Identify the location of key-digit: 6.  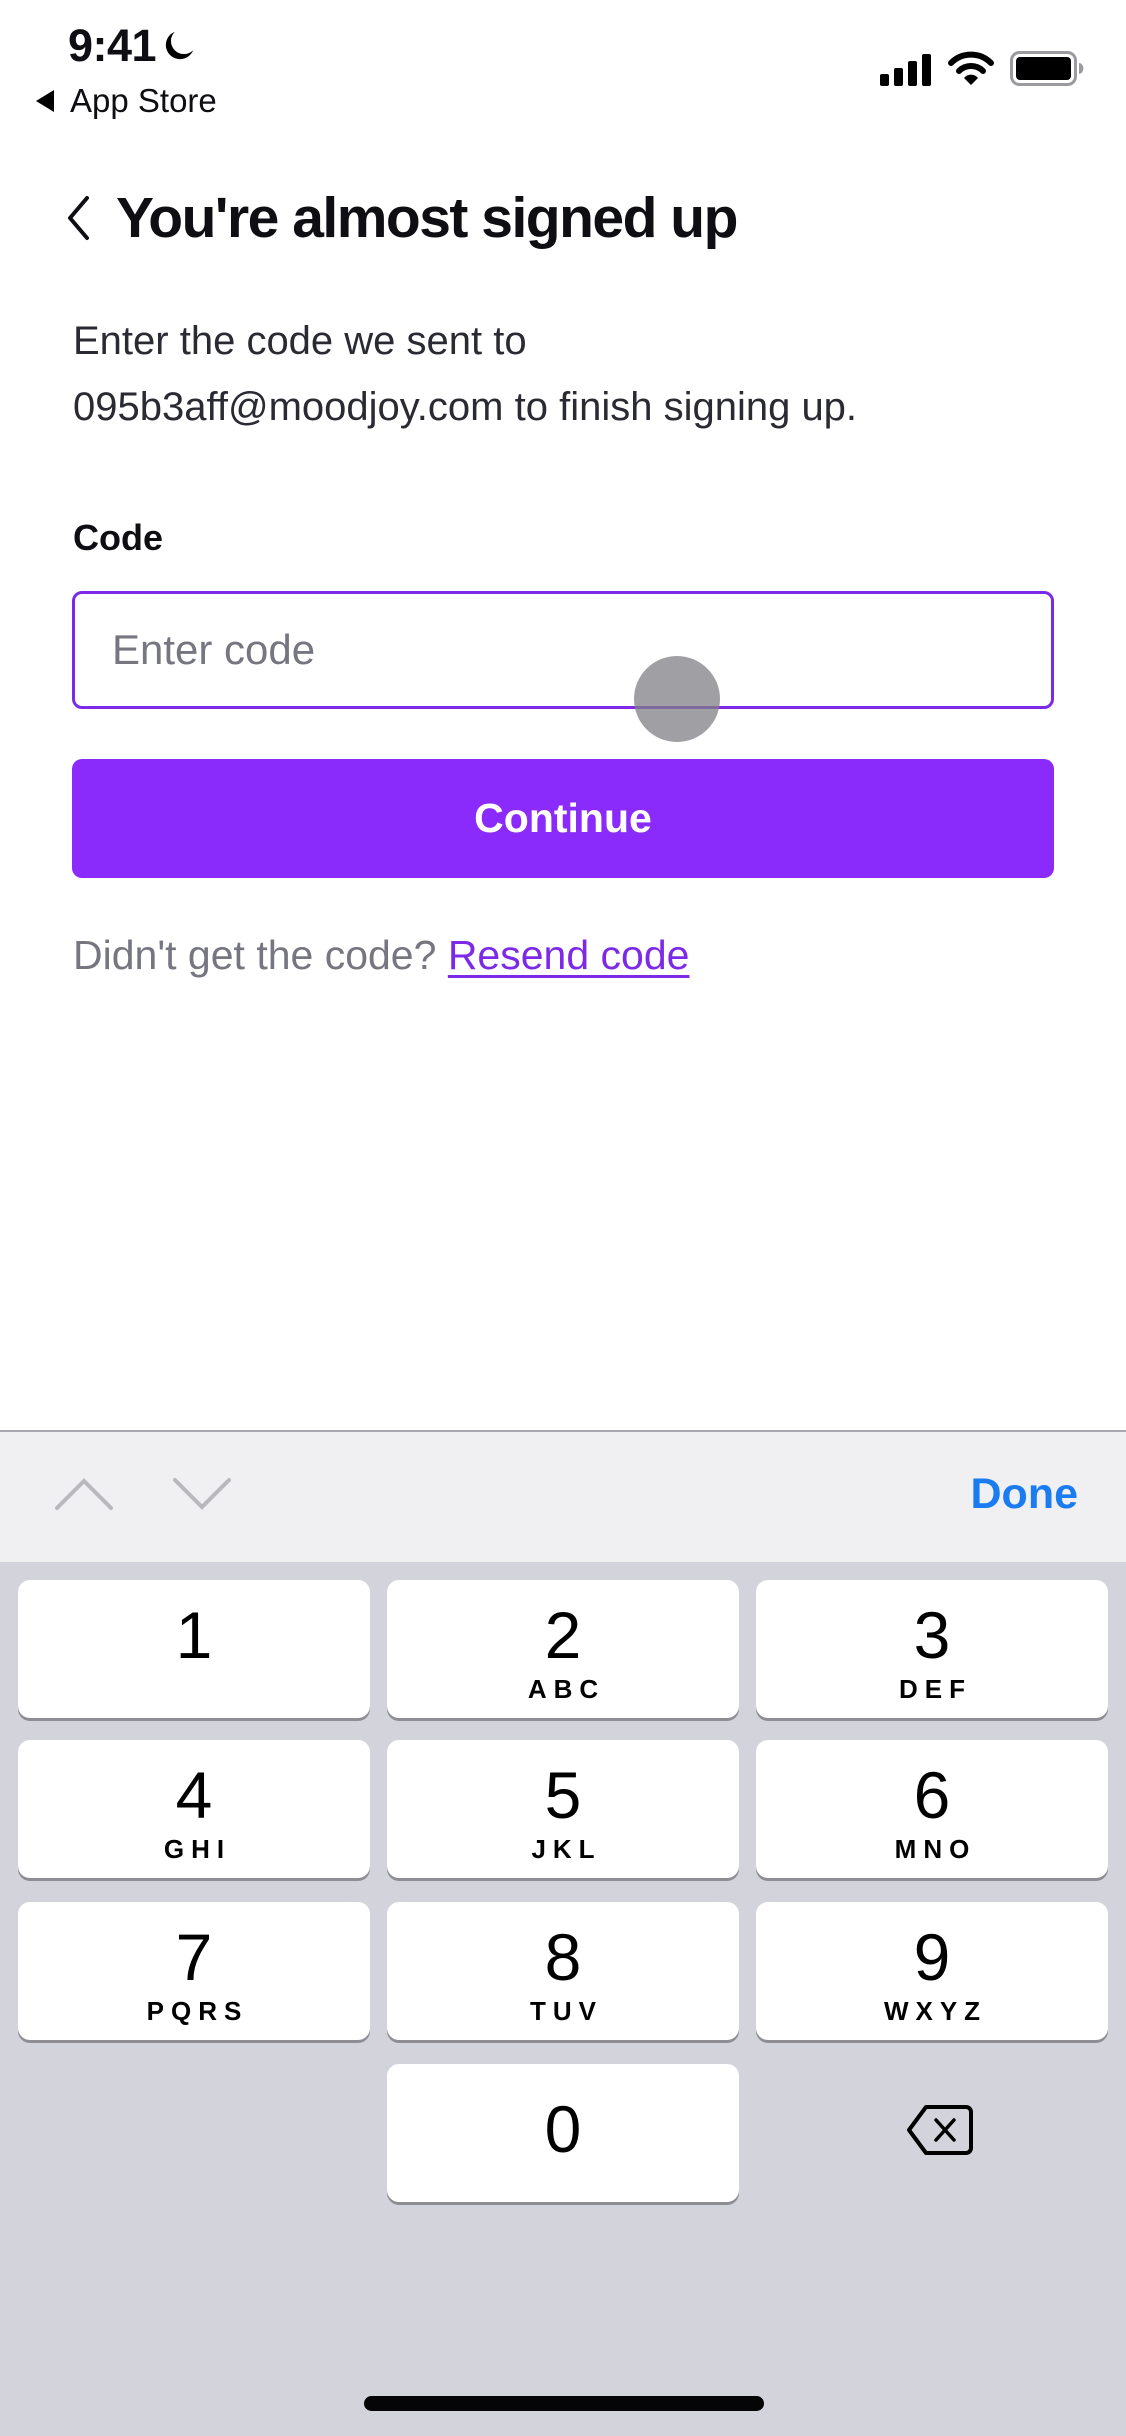
(932, 1795).